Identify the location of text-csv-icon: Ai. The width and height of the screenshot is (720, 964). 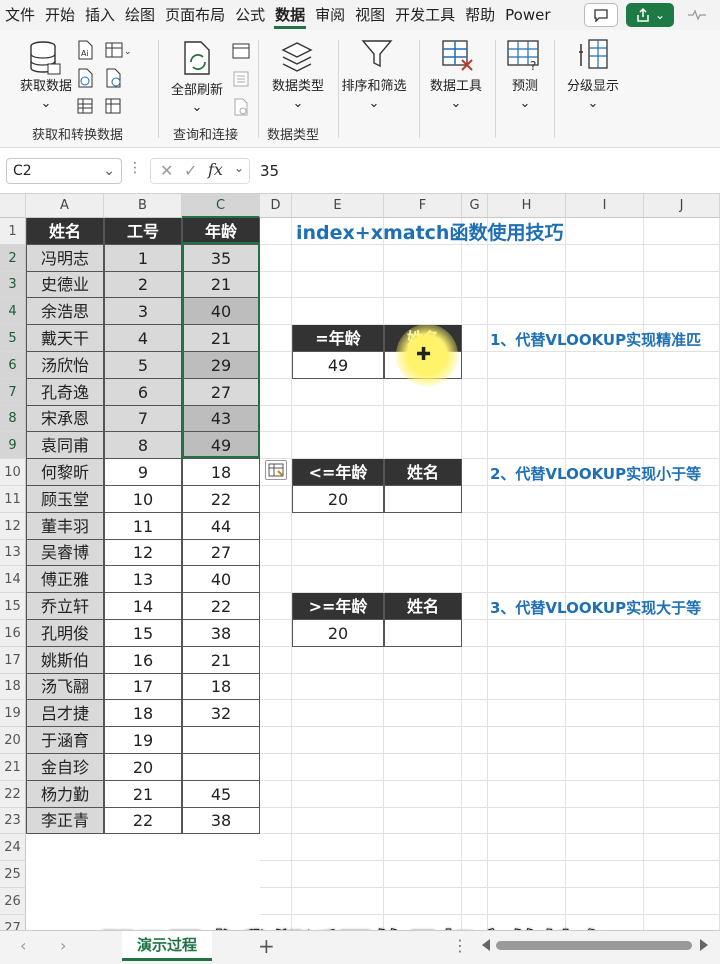
(85, 50).